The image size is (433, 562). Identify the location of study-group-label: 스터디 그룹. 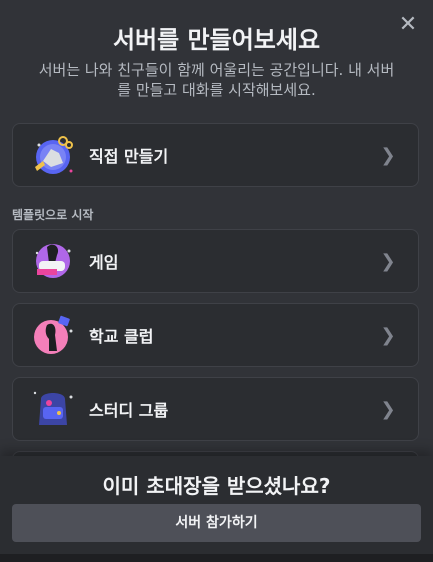
(129, 410).